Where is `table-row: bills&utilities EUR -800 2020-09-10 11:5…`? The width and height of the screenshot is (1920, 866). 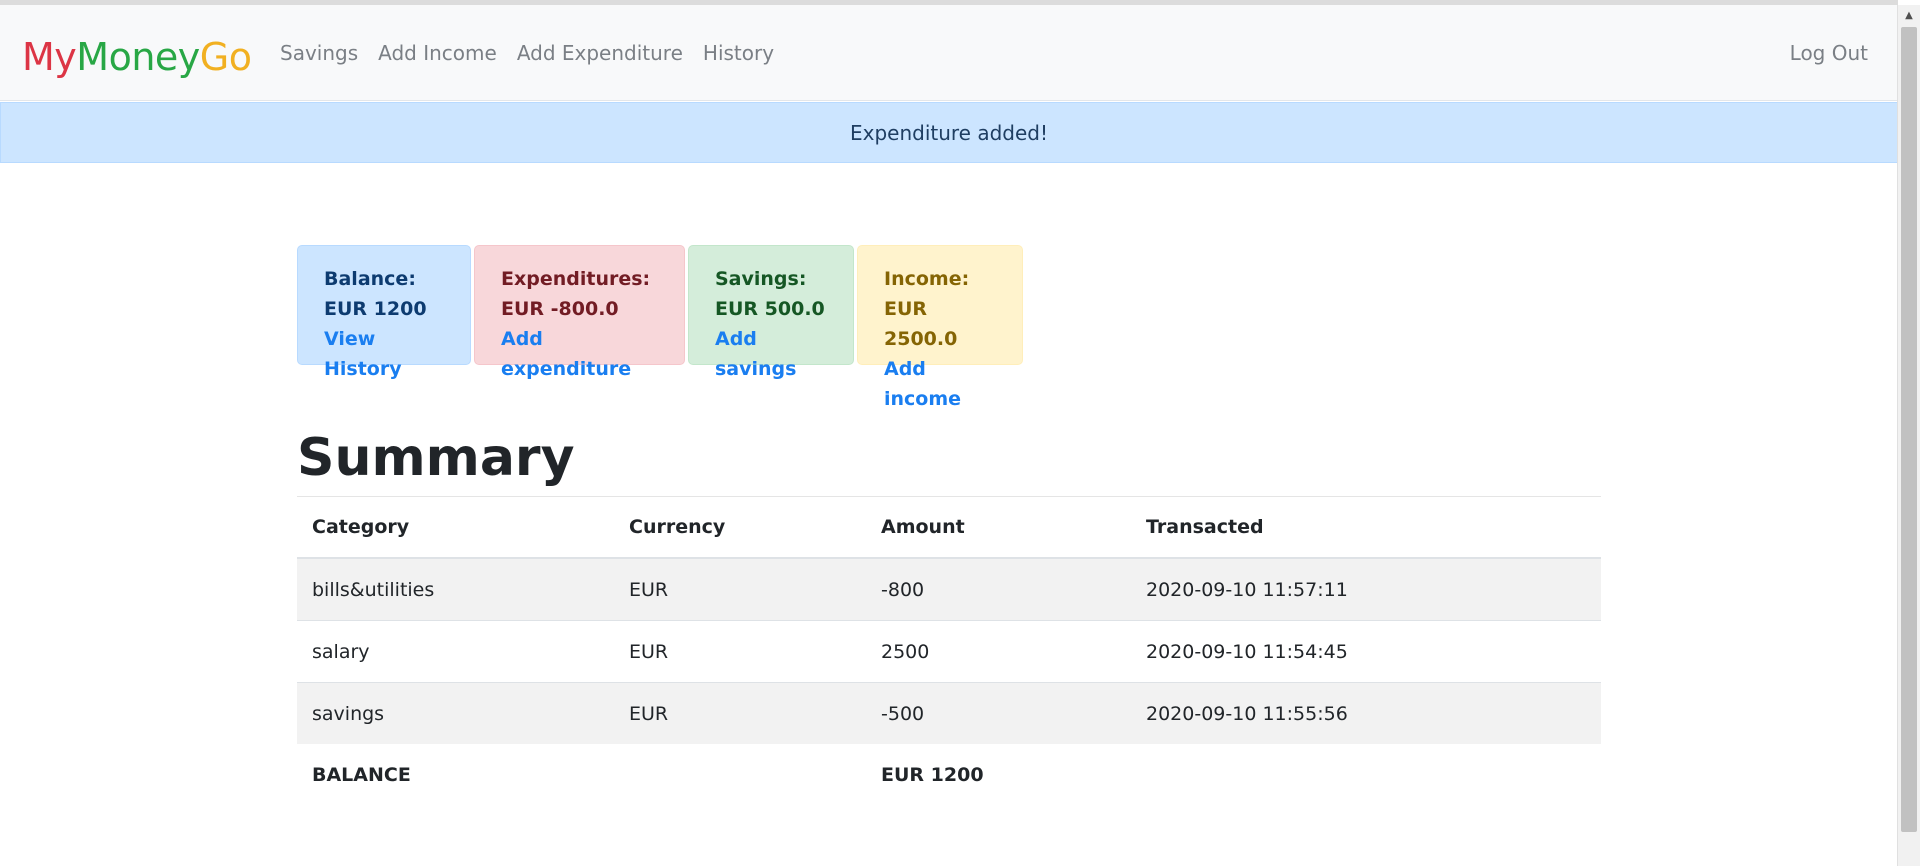 table-row: bills&utilities EUR -800 2020-09-10 11:5… is located at coordinates (949, 589).